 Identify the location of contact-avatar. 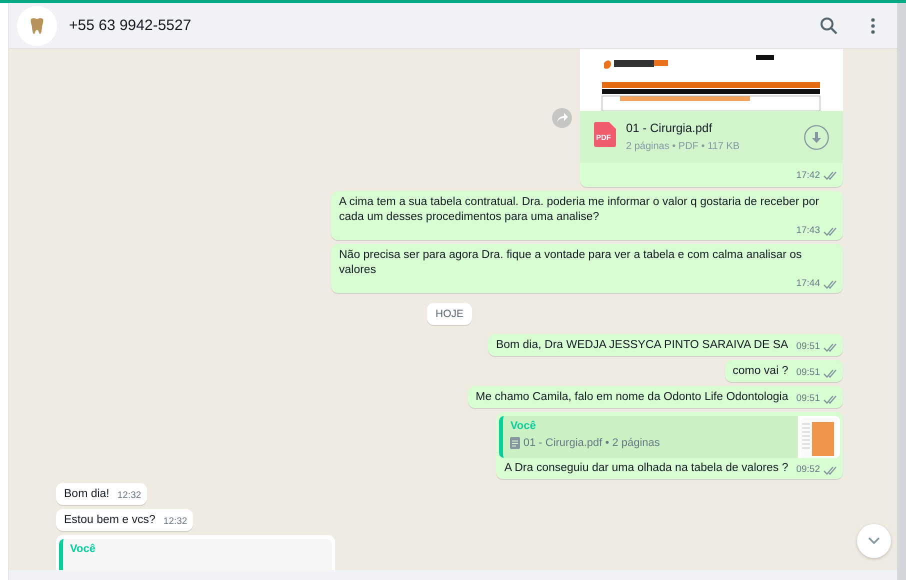
(37, 26).